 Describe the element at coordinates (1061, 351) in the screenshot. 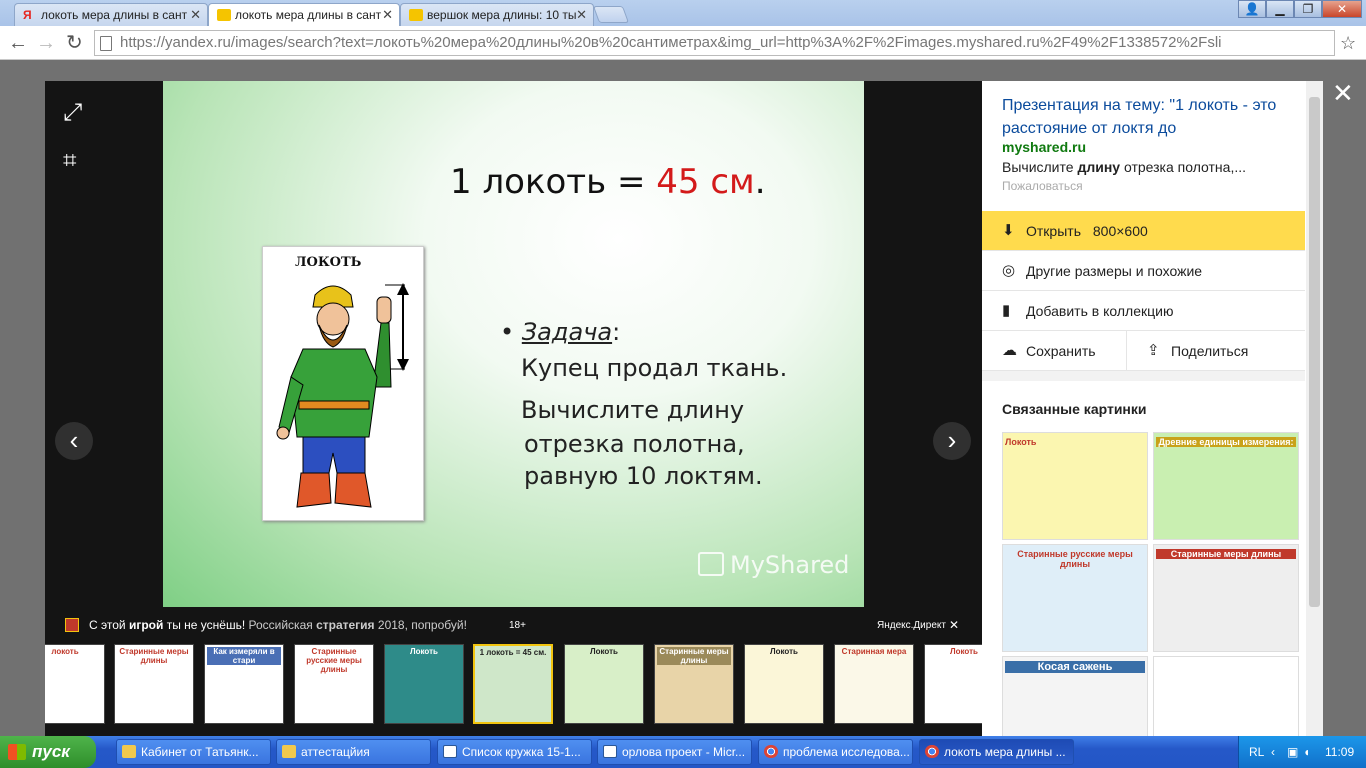

I see `save-label: Сохранить` at that location.